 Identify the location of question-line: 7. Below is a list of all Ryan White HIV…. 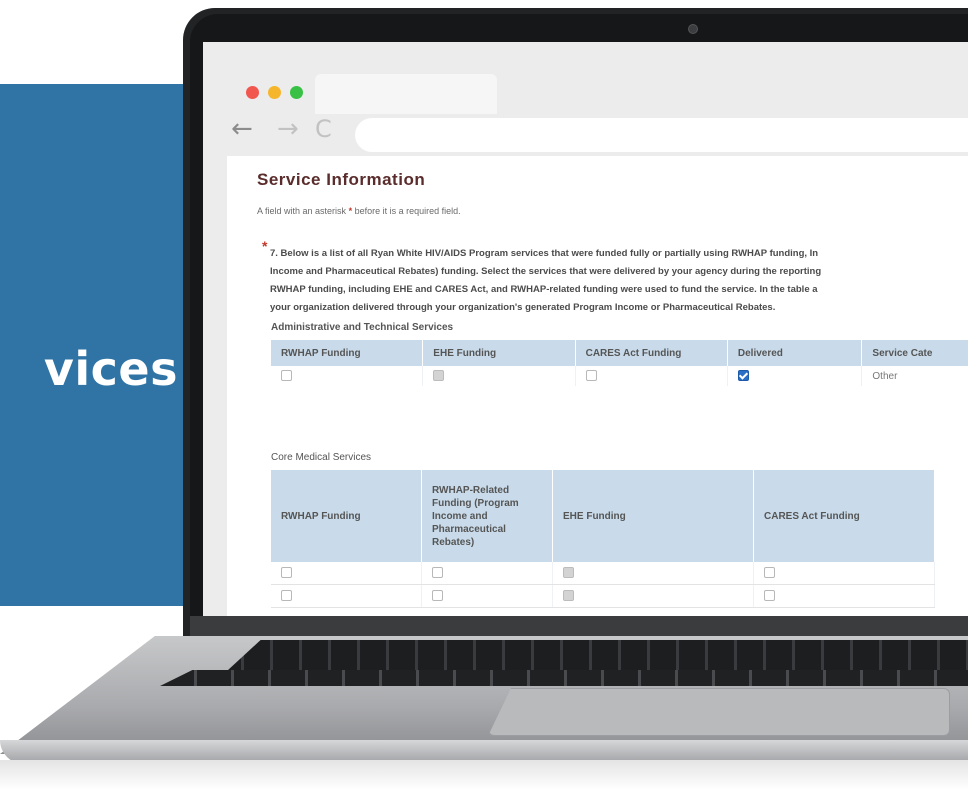
(544, 253).